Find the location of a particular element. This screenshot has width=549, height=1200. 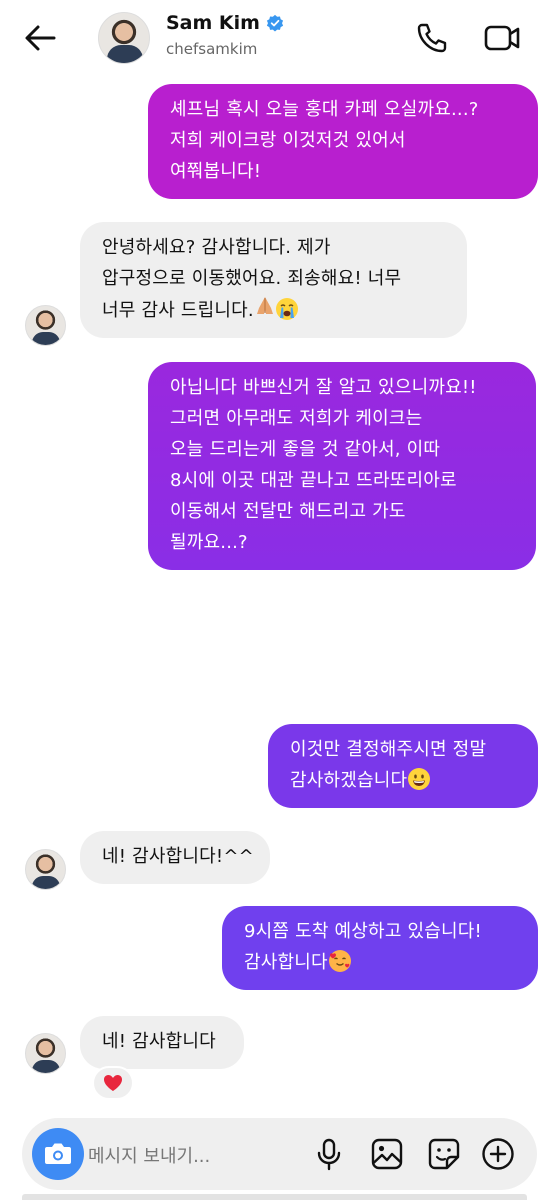

contact-name-row: Sam Kim is located at coordinates (225, 23).